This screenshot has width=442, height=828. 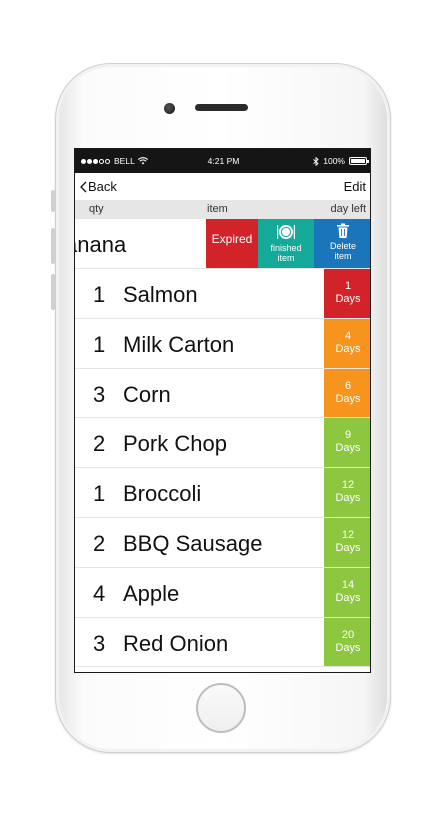 I want to click on status-right: 100%, so click(x=341, y=161).